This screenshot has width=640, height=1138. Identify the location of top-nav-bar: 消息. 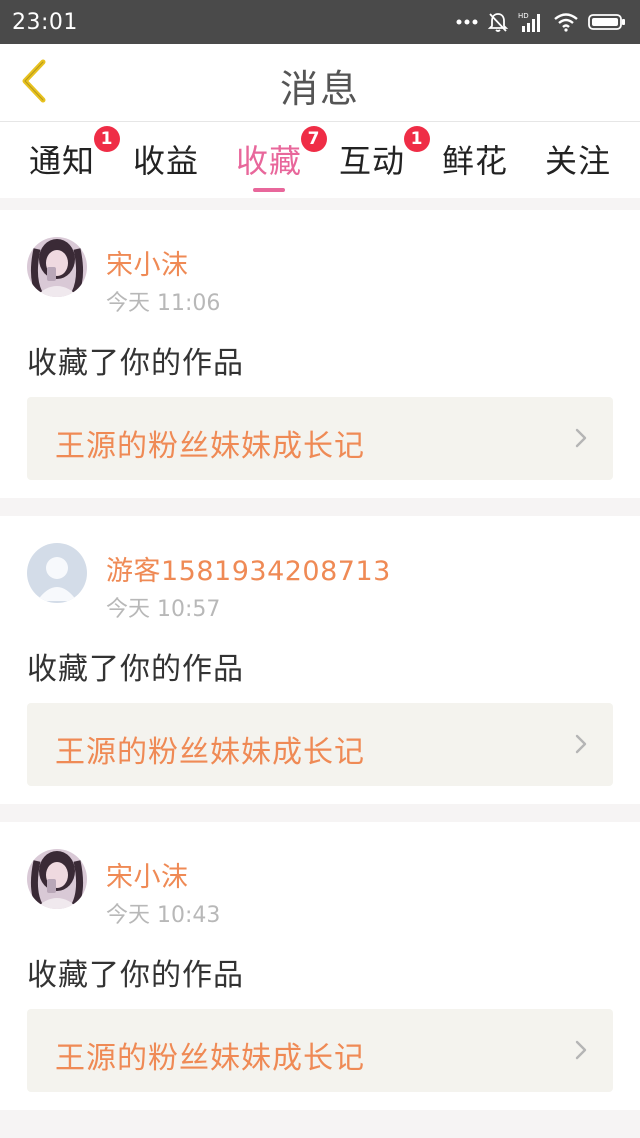
(320, 83).